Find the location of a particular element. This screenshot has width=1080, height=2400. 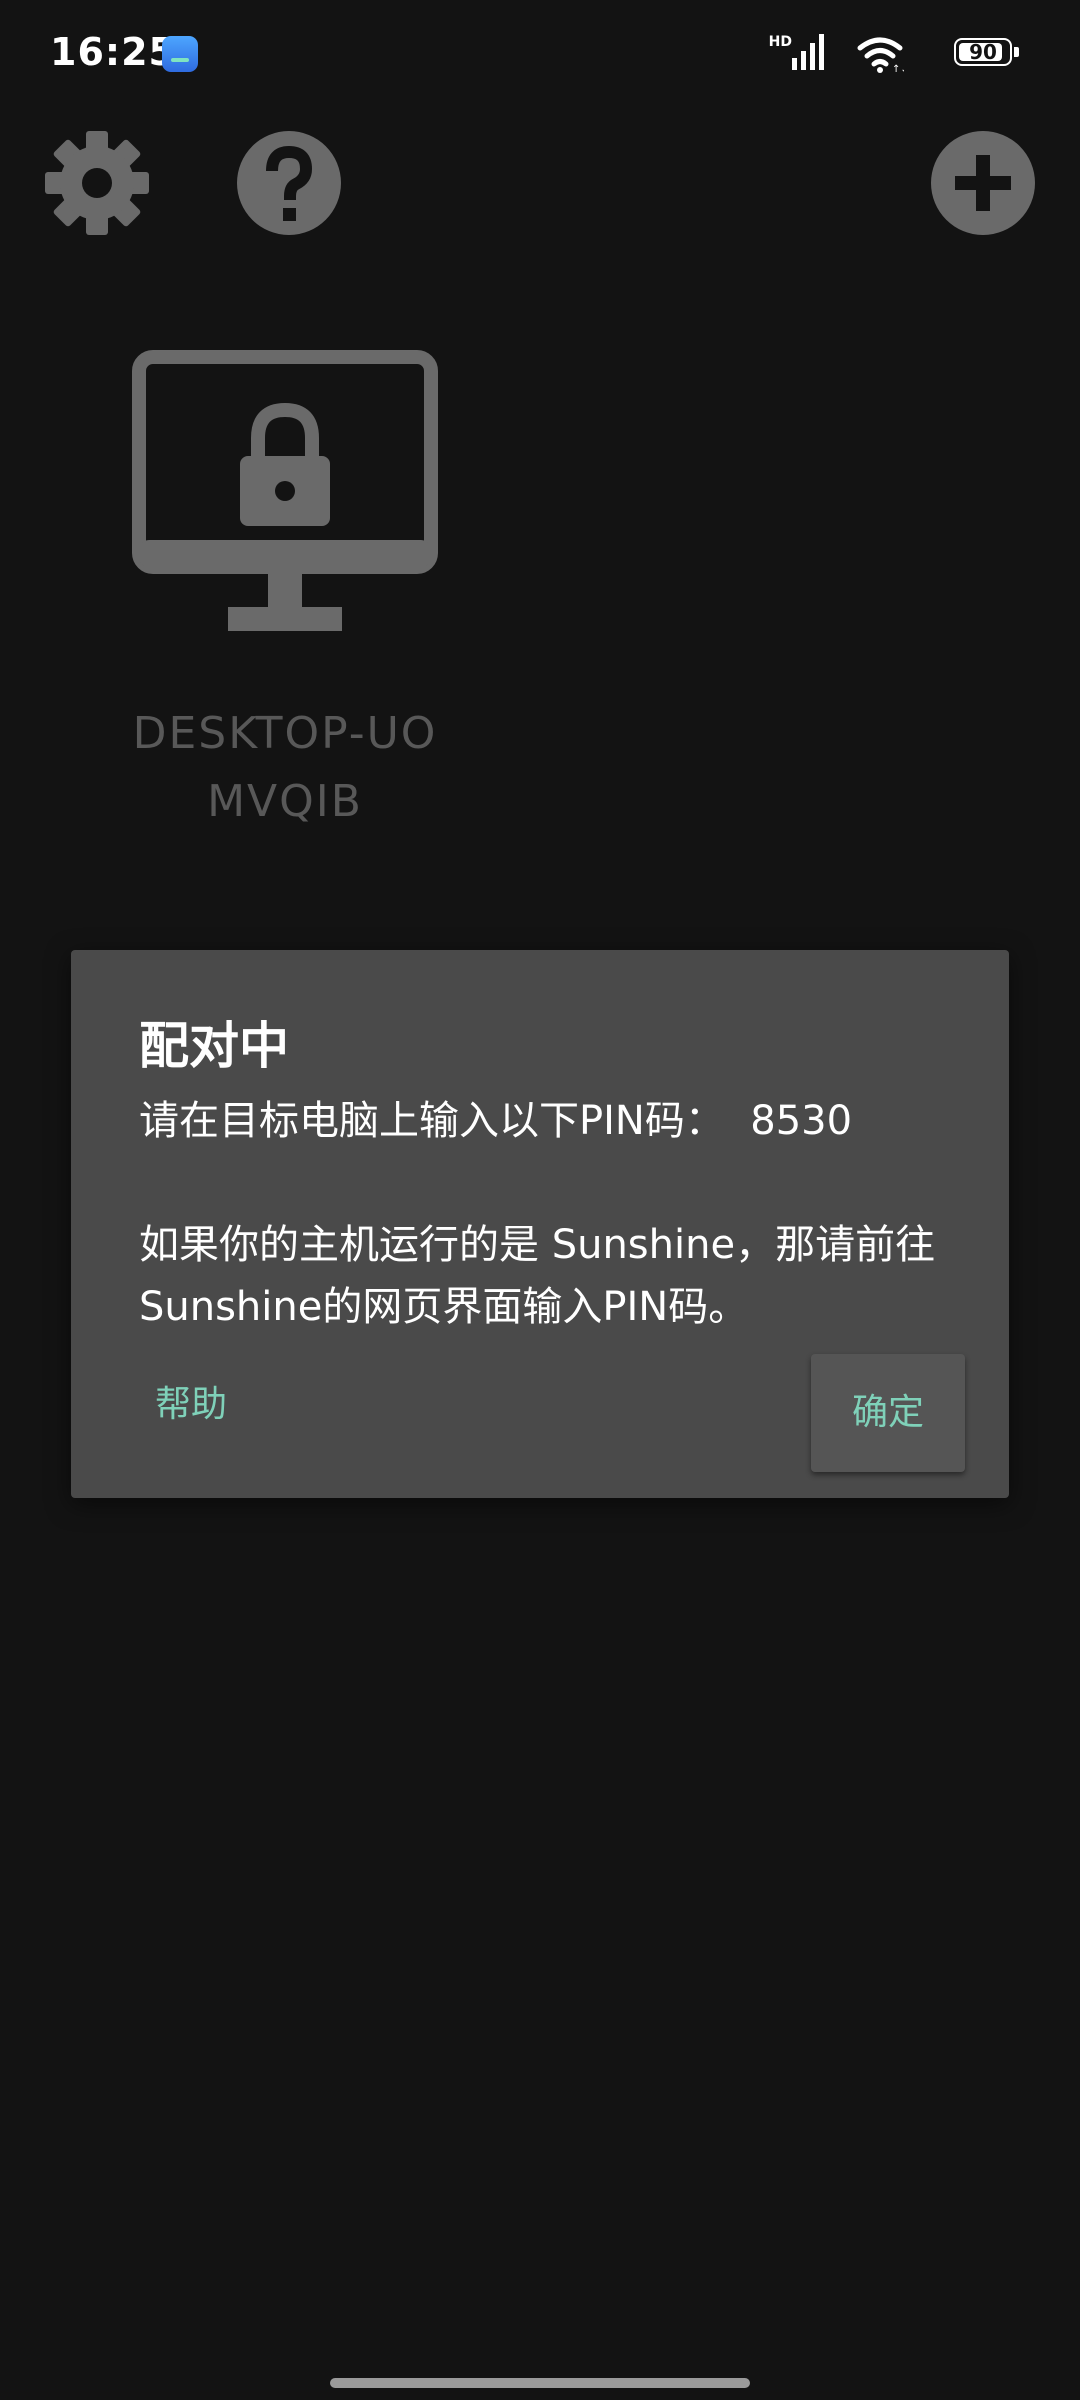

plus-icon is located at coordinates (983, 183).